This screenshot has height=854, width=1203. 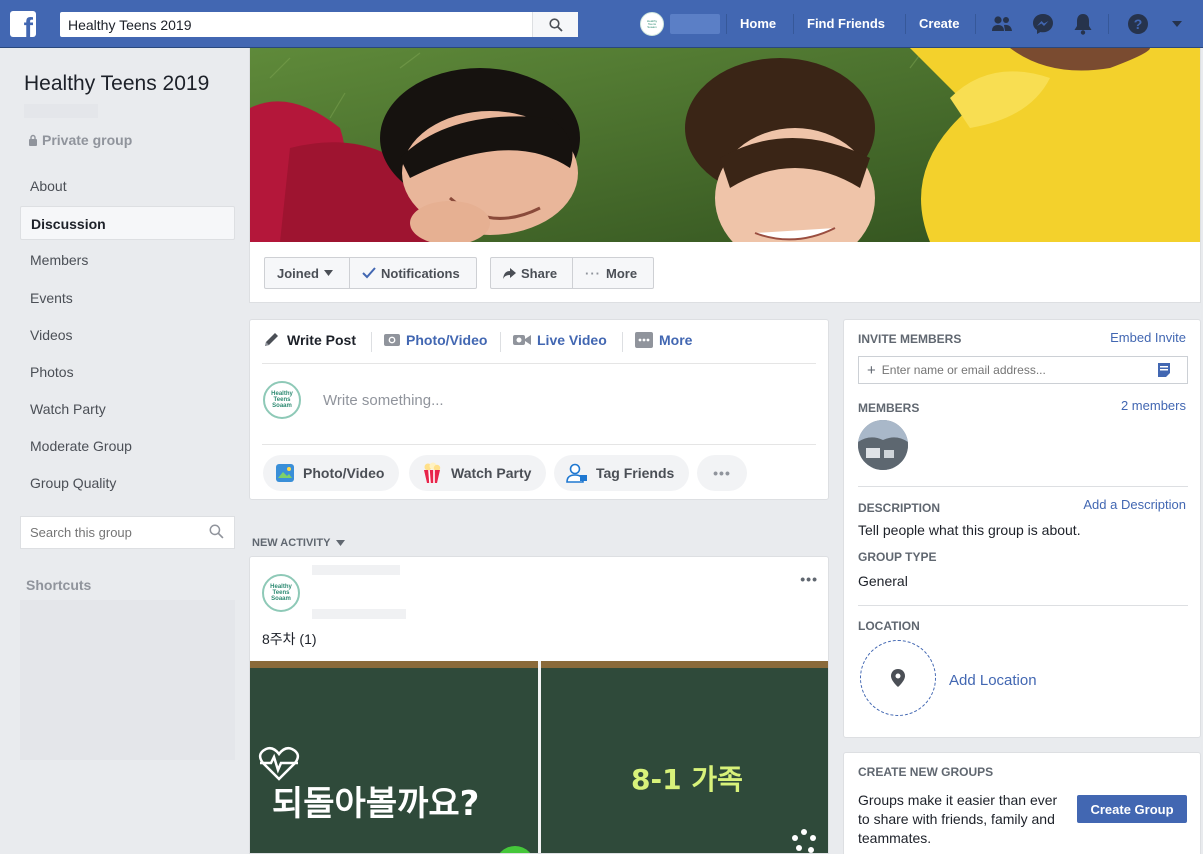 I want to click on sidebar-item-events: Events, so click(x=127, y=298).